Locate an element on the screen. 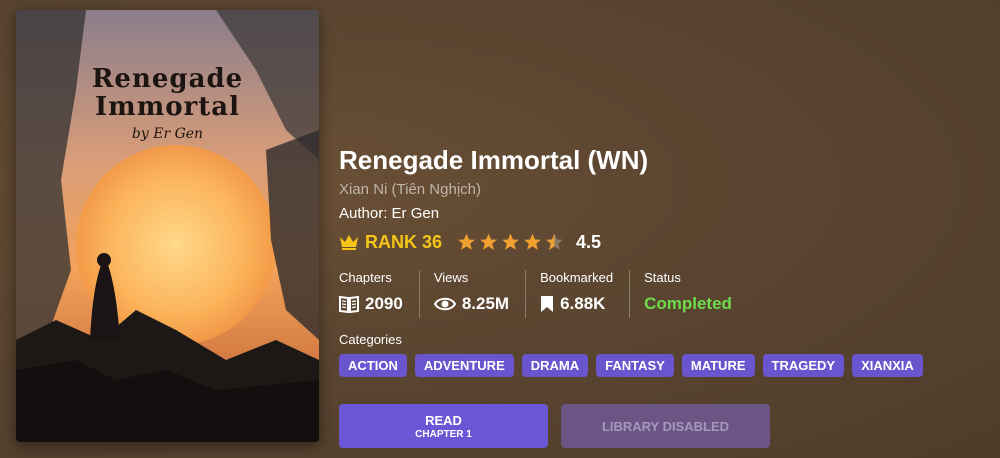  views-value: 8.25M is located at coordinates (485, 303).